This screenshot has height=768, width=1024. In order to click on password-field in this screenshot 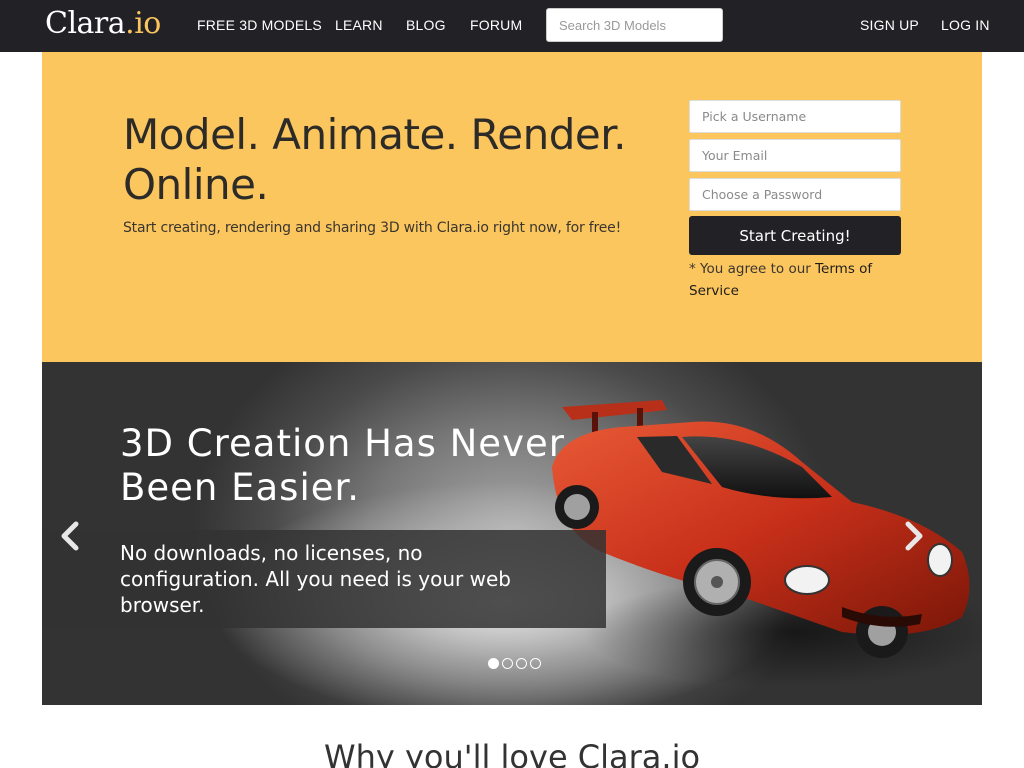, I will do `click(795, 194)`.